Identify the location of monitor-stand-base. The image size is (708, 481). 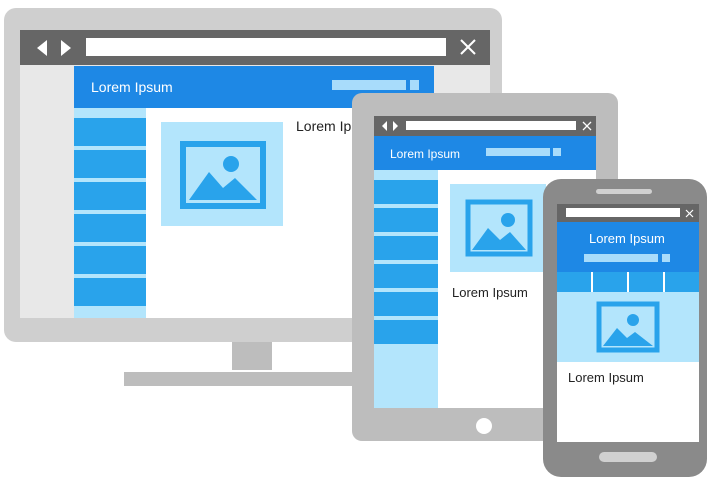
(255, 379).